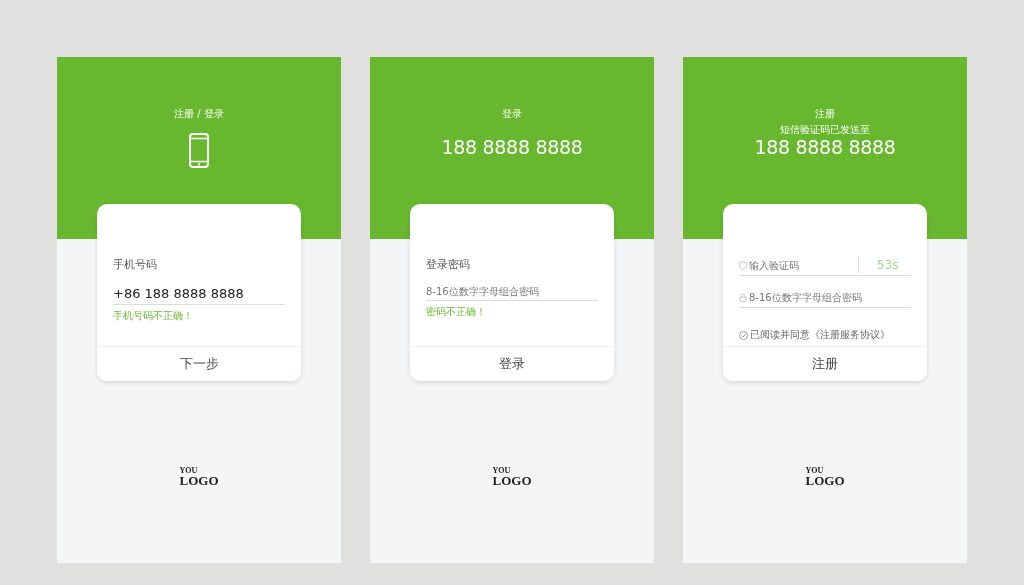 The image size is (1024, 585). I want to click on submit-button: 注册, so click(825, 363).